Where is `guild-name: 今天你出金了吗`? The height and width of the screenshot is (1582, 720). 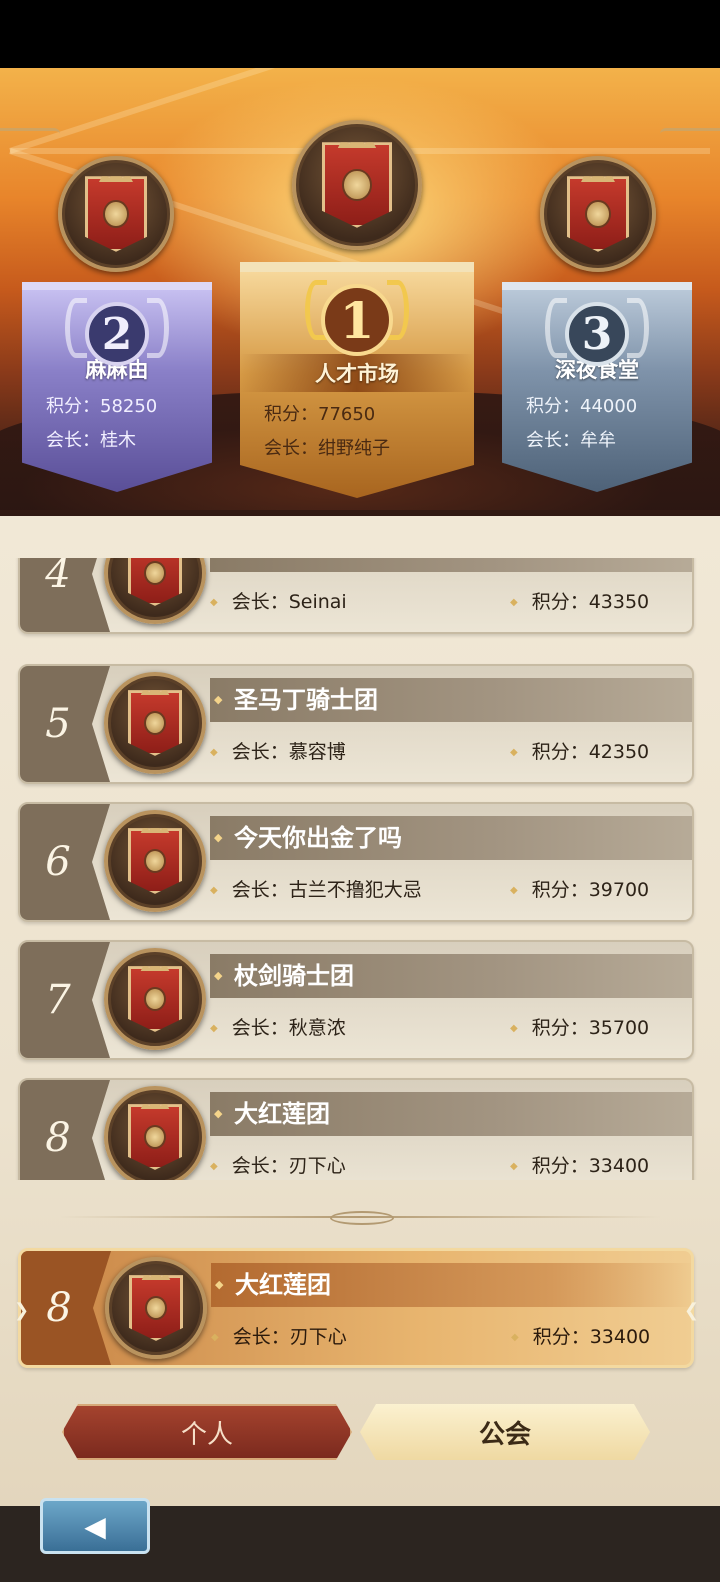
guild-name: 今天你出金了吗 is located at coordinates (451, 838).